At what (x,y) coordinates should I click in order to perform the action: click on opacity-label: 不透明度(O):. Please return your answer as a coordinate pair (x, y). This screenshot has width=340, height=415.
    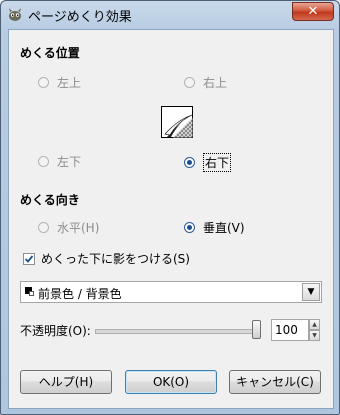
    Looking at the image, I should click on (55, 331).